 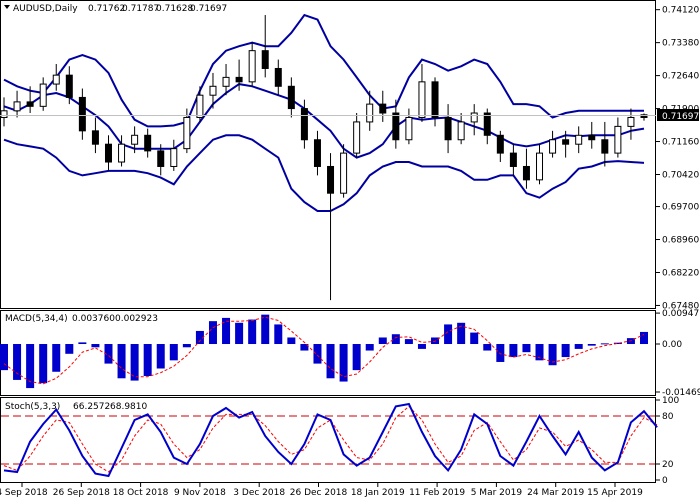 I want to click on high-value: 0.71787, so click(x=140, y=9).